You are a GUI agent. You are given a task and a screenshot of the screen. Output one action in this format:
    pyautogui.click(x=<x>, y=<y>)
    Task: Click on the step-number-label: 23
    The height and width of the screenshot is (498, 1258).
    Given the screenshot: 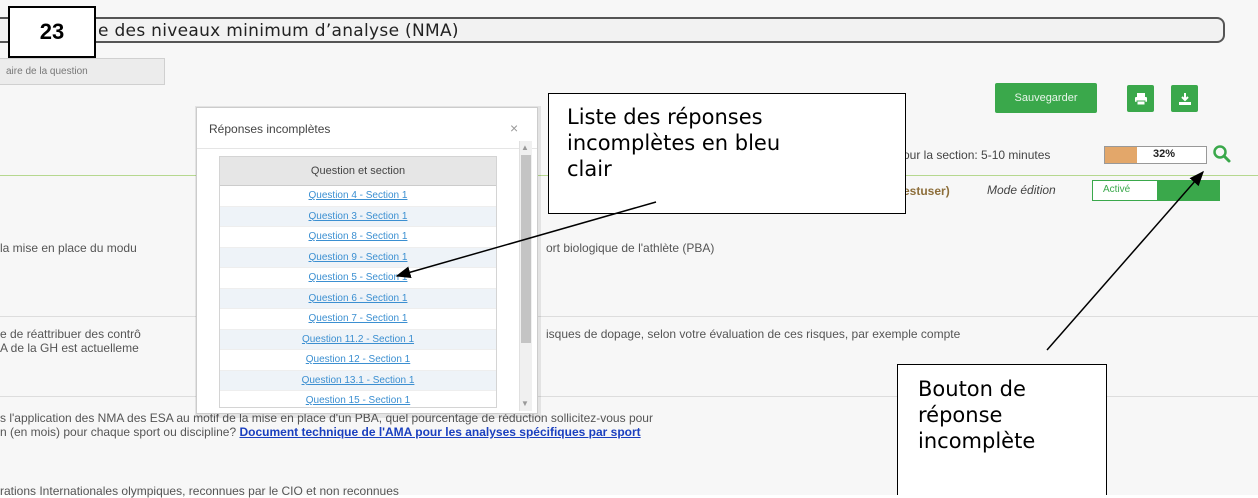 What is the action you would take?
    pyautogui.click(x=52, y=32)
    